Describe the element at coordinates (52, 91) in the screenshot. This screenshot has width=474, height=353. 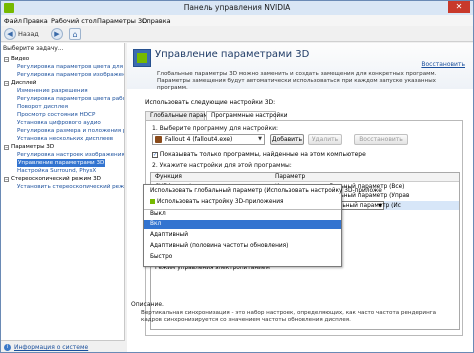
I see `tree-item-label: Изменение разрешения` at that location.